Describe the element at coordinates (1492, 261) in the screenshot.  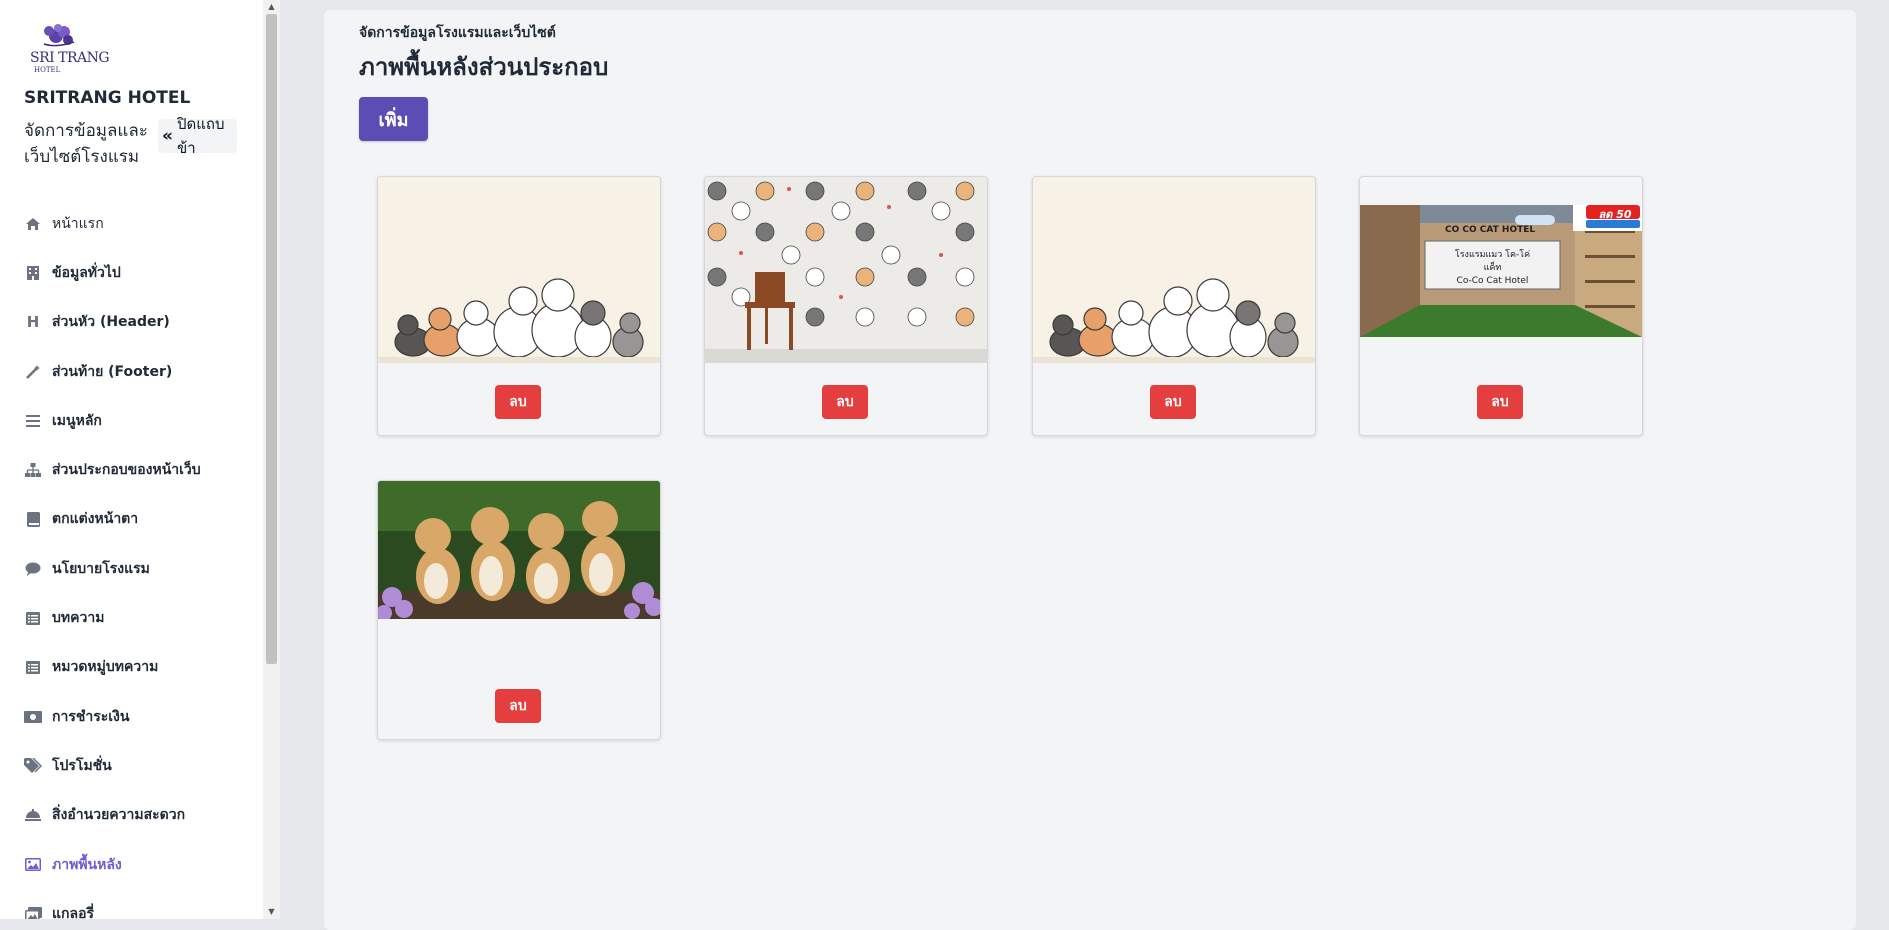
I see `signboard-line-1: โรงแรมแมว โค-โค่ แค็ท` at that location.